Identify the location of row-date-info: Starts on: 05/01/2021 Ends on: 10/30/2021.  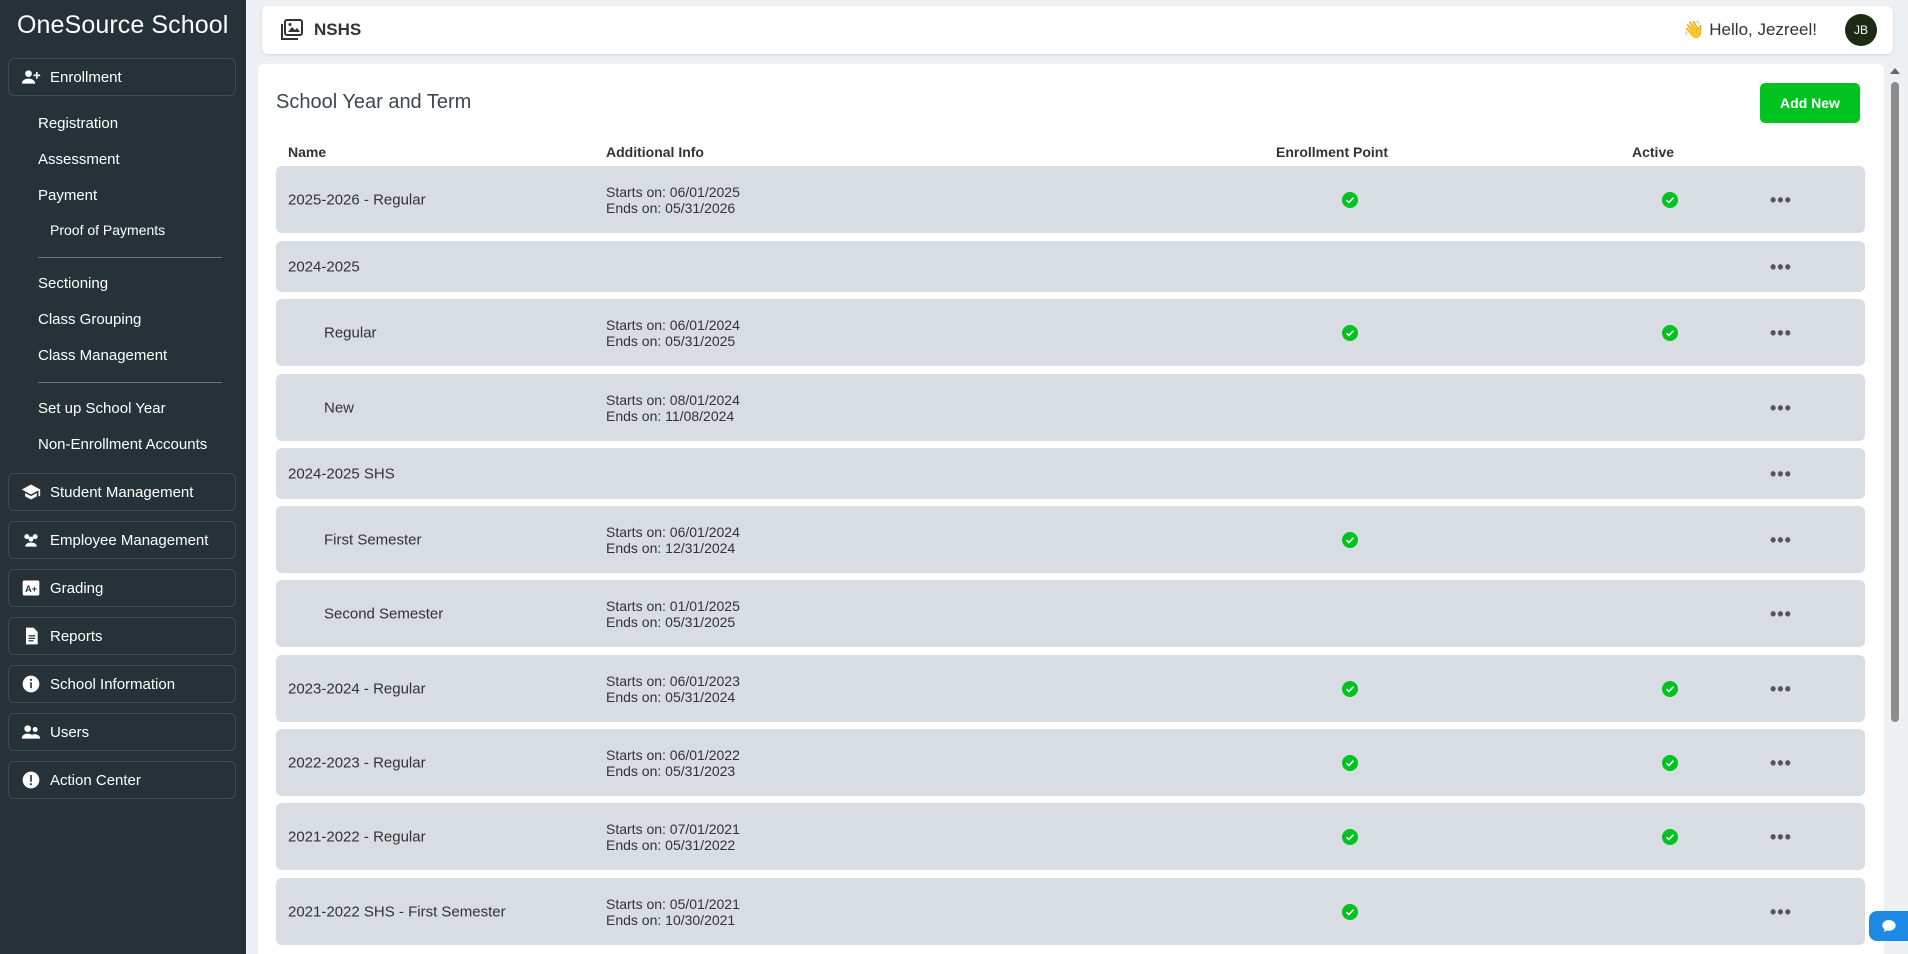
(673, 912).